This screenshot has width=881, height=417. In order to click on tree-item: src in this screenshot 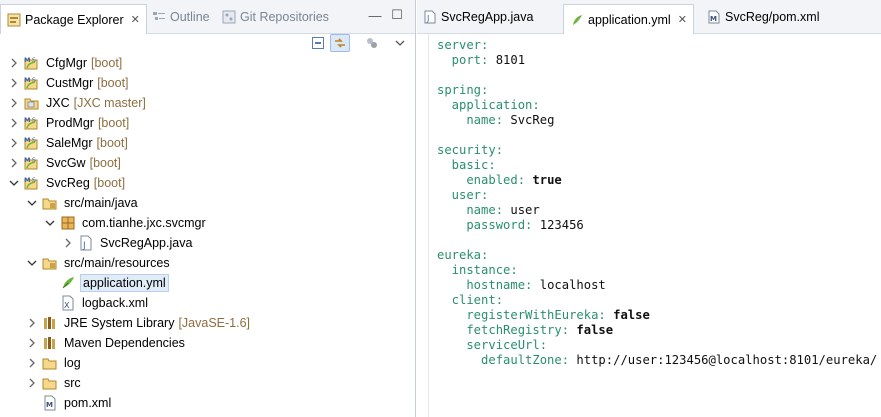, I will do `click(207, 383)`.